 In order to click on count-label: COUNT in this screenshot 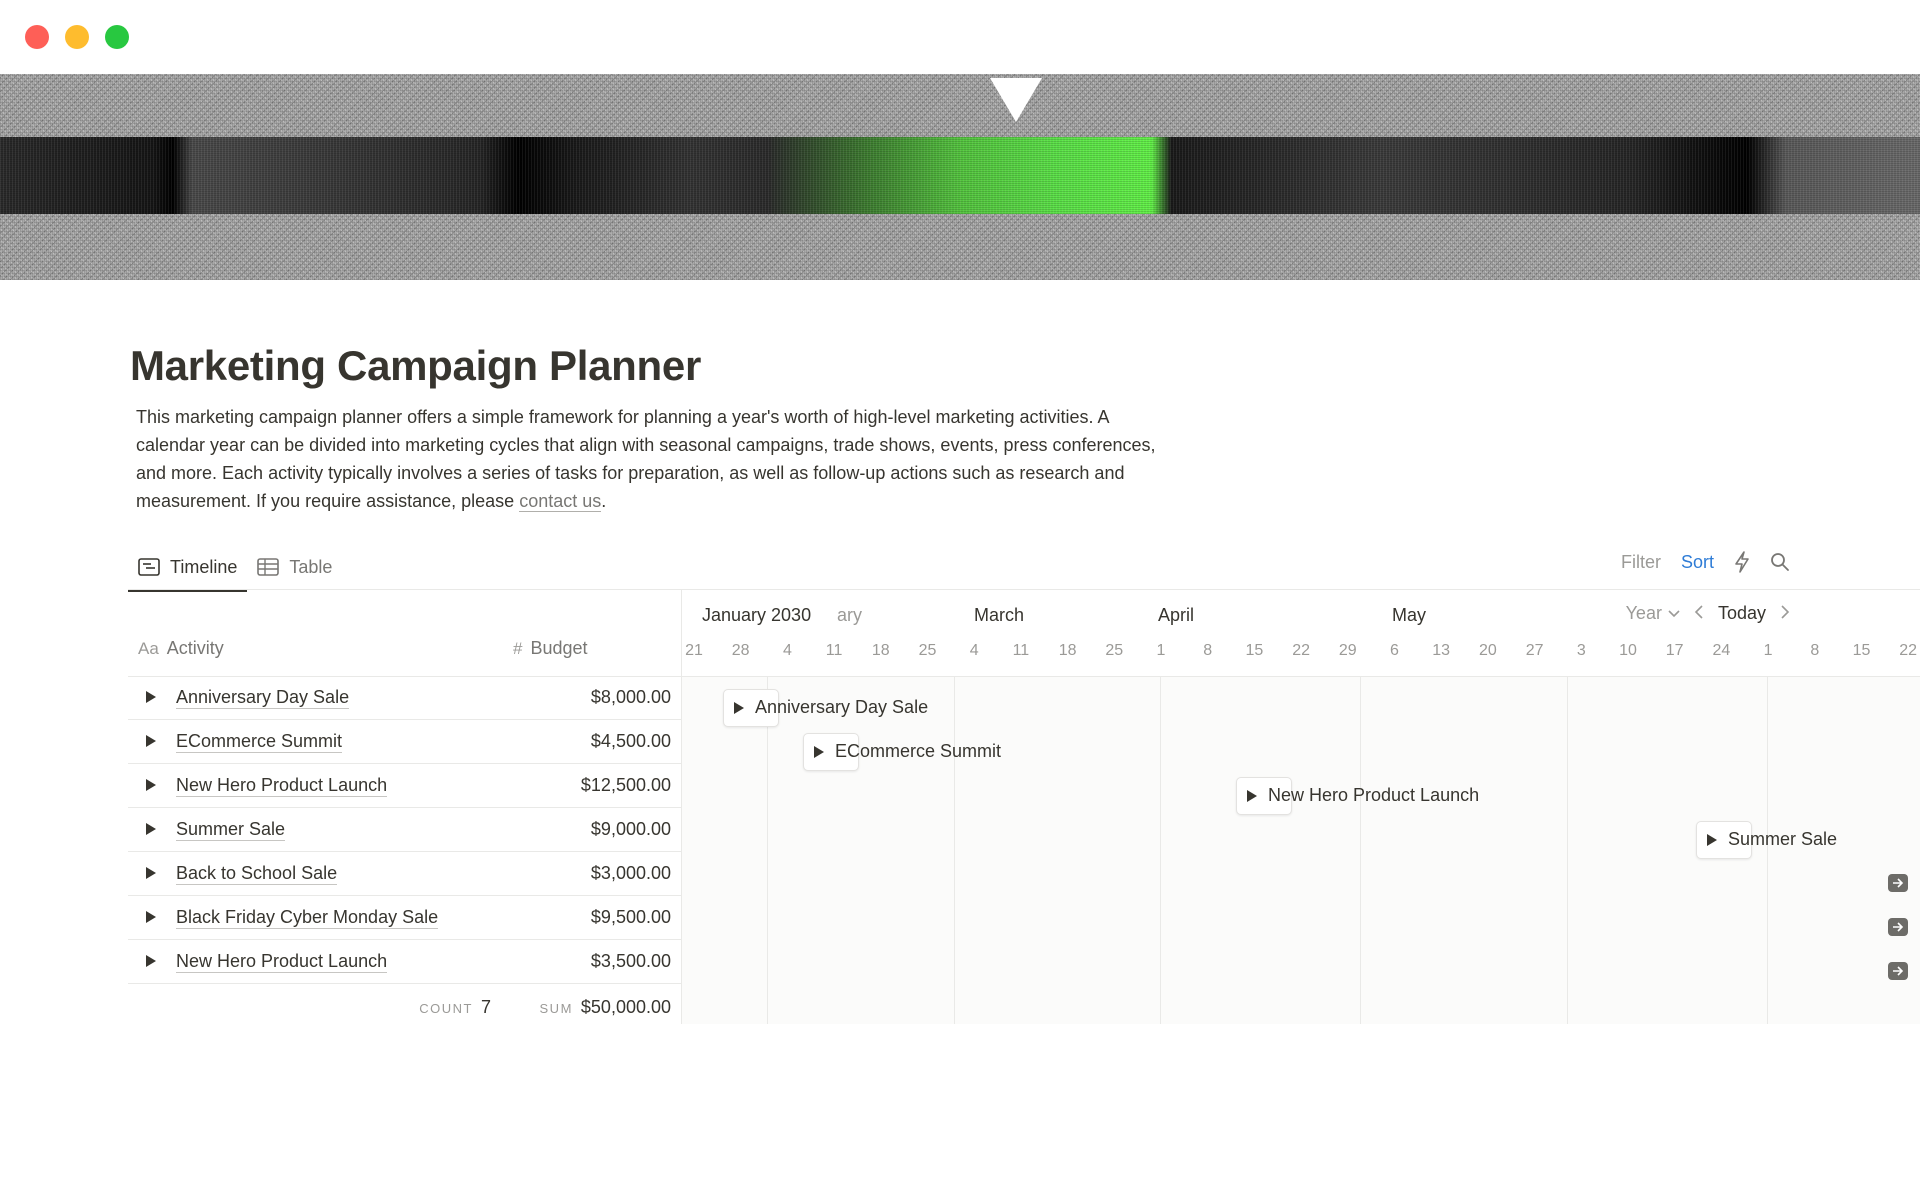, I will do `click(446, 1008)`.